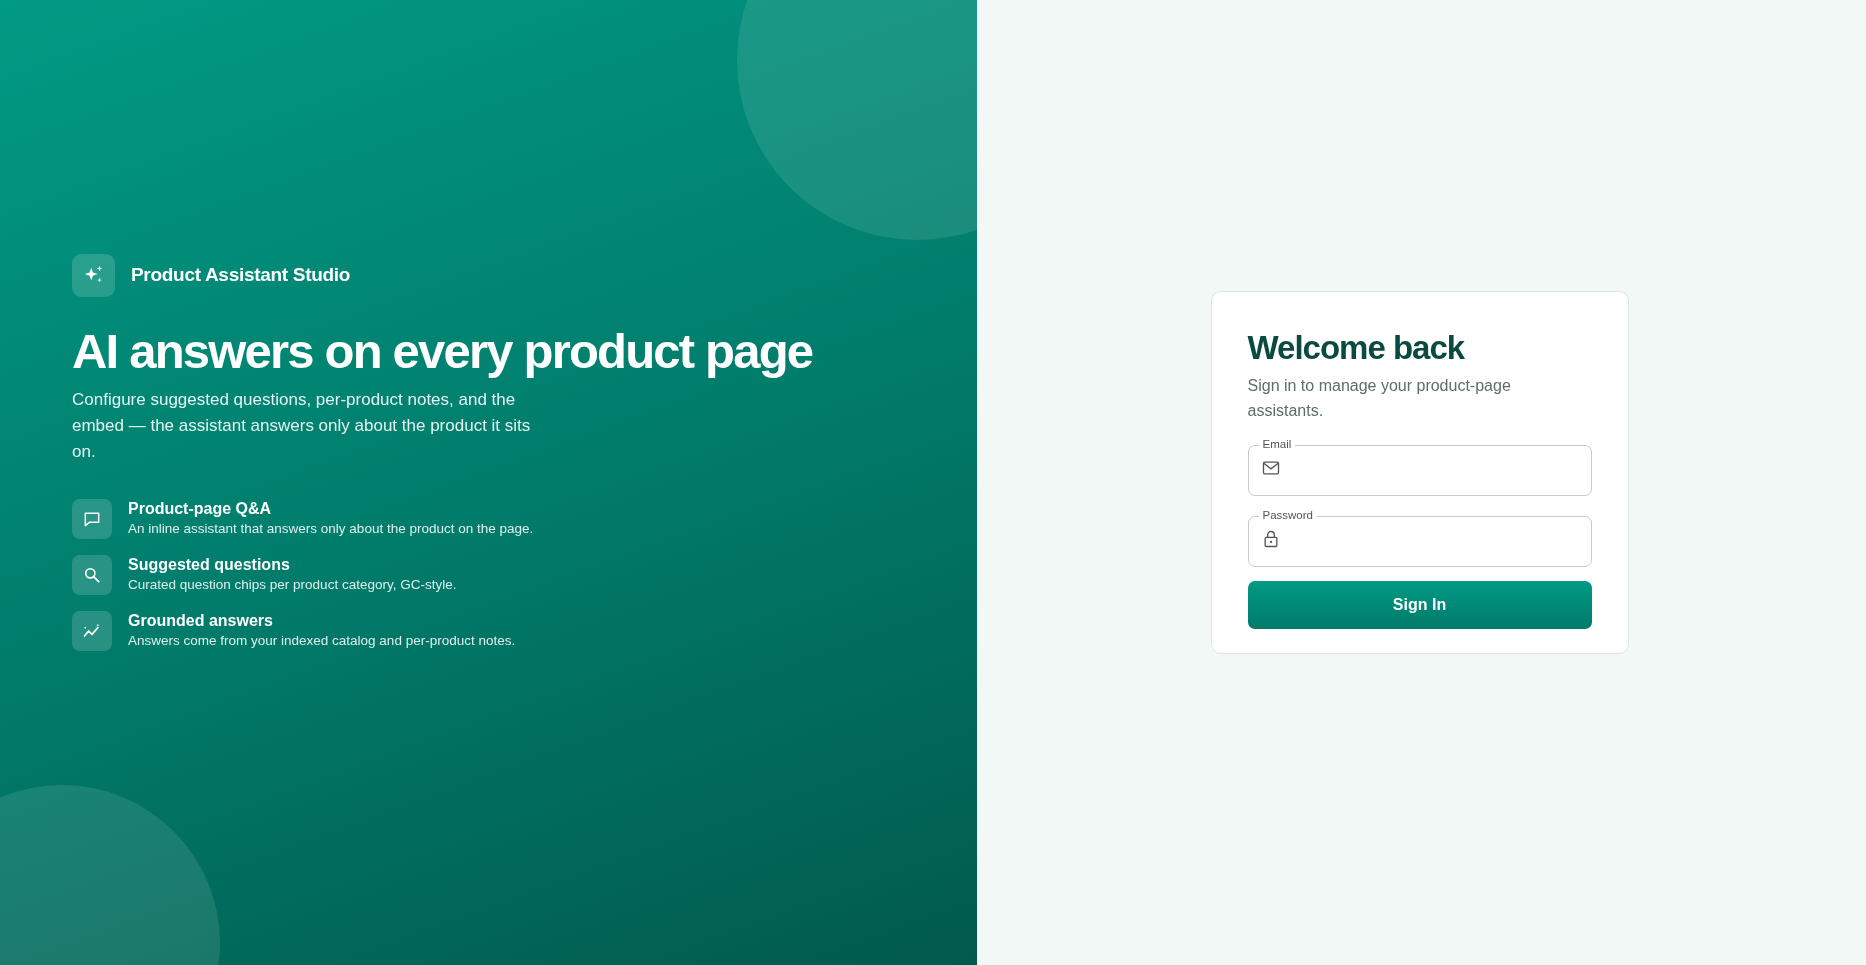 The width and height of the screenshot is (1866, 965). I want to click on feature-title: Grounded answers, so click(201, 621).